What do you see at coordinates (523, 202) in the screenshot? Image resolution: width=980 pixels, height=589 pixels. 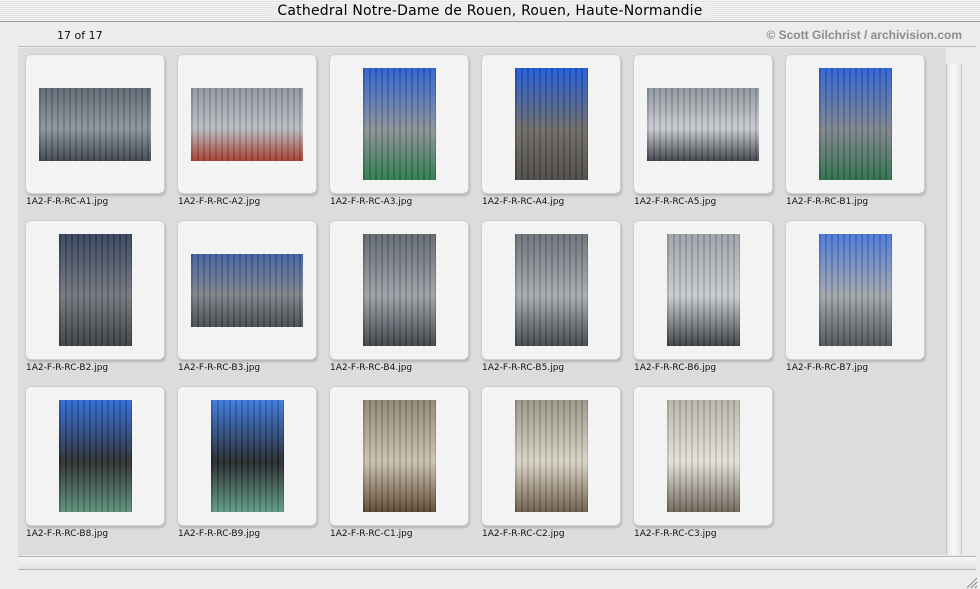 I see `thumbnail-filename: 1A2-F-R-RC-A4.jpg` at bounding box center [523, 202].